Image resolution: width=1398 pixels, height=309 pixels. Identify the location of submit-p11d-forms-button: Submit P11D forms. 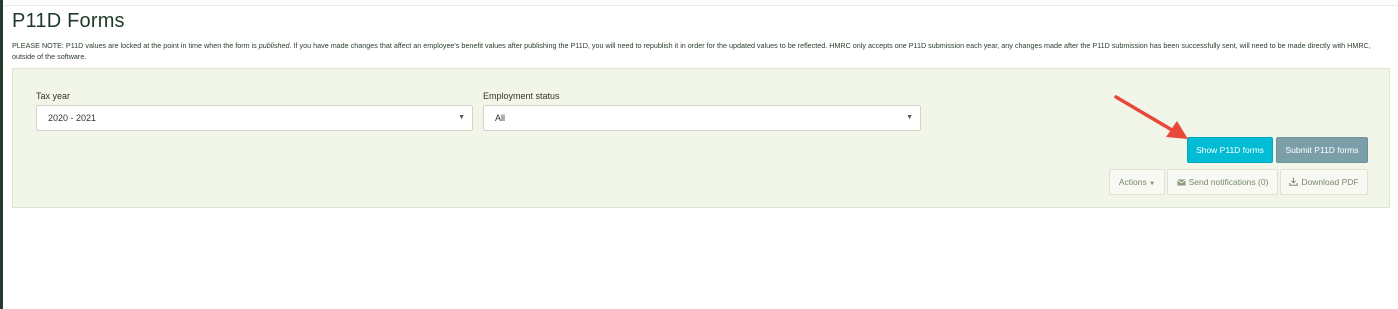
(1322, 150).